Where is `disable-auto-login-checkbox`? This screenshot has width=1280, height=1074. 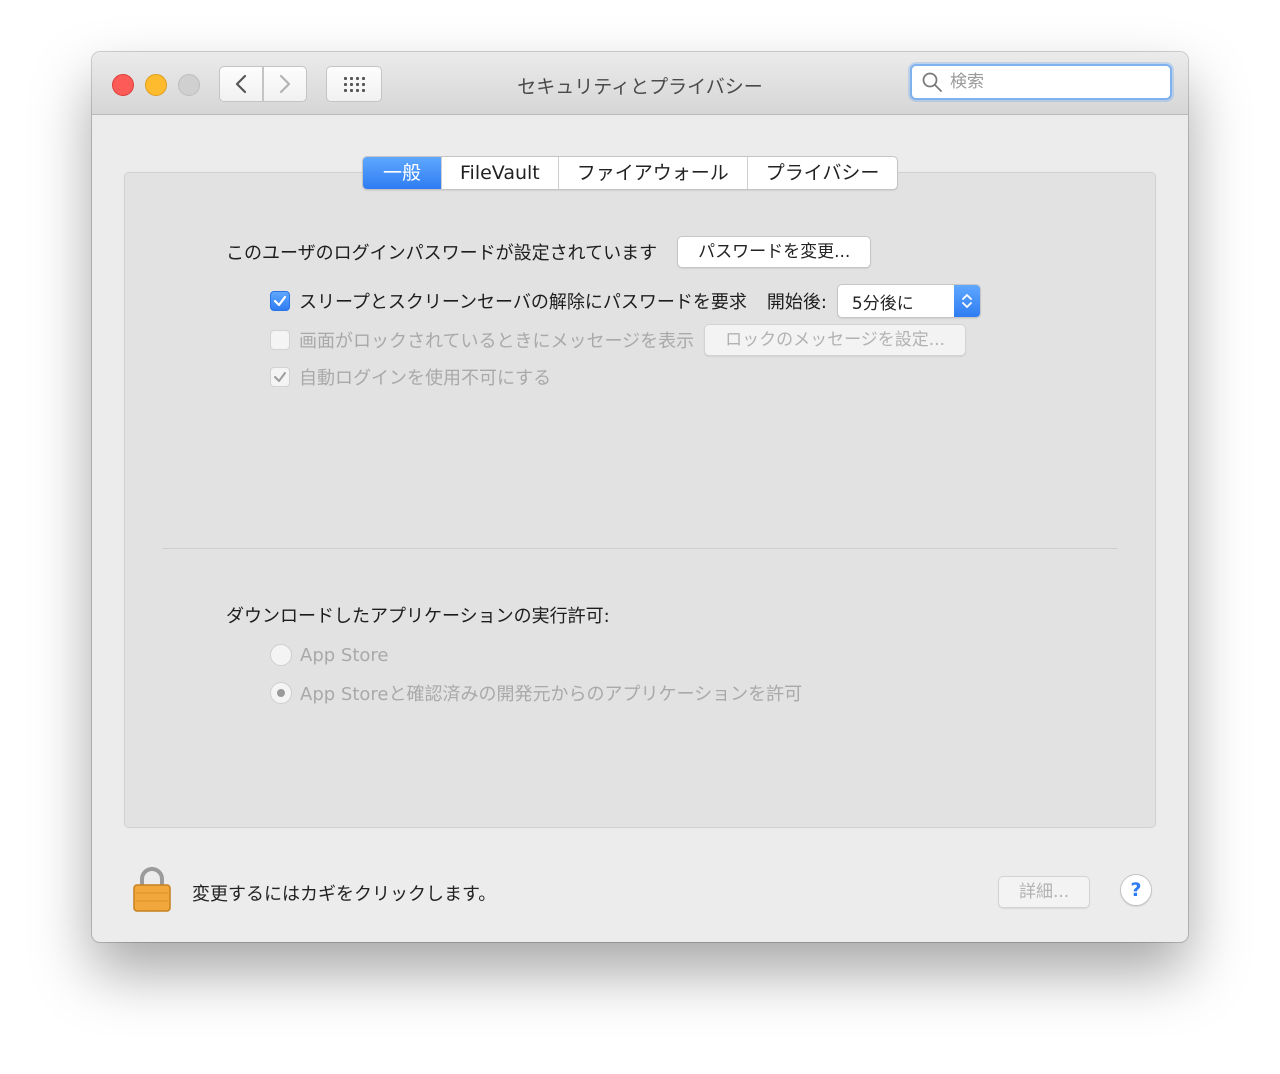 disable-auto-login-checkbox is located at coordinates (280, 377).